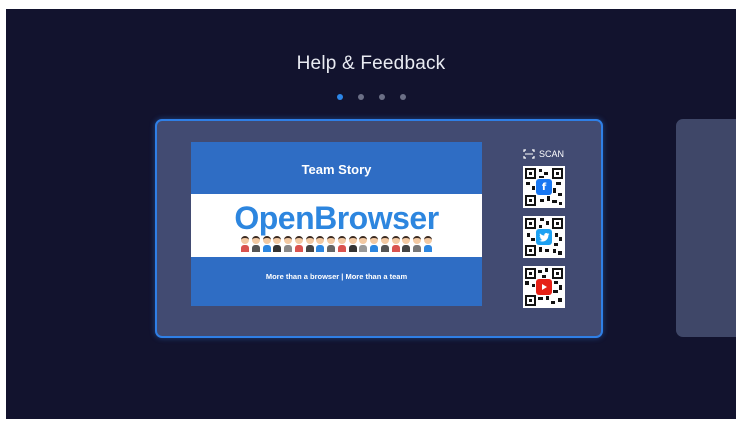  I want to click on scan-label: SCAN, so click(543, 154).